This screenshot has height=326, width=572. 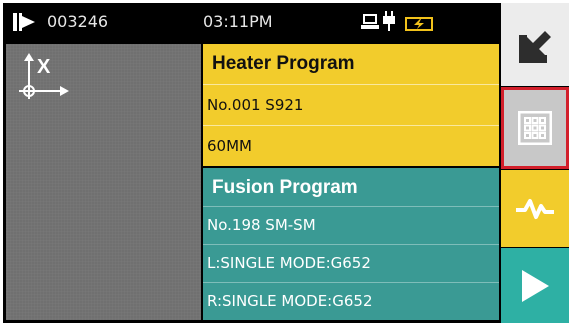 I want to click on menu-button, so click(x=535, y=128).